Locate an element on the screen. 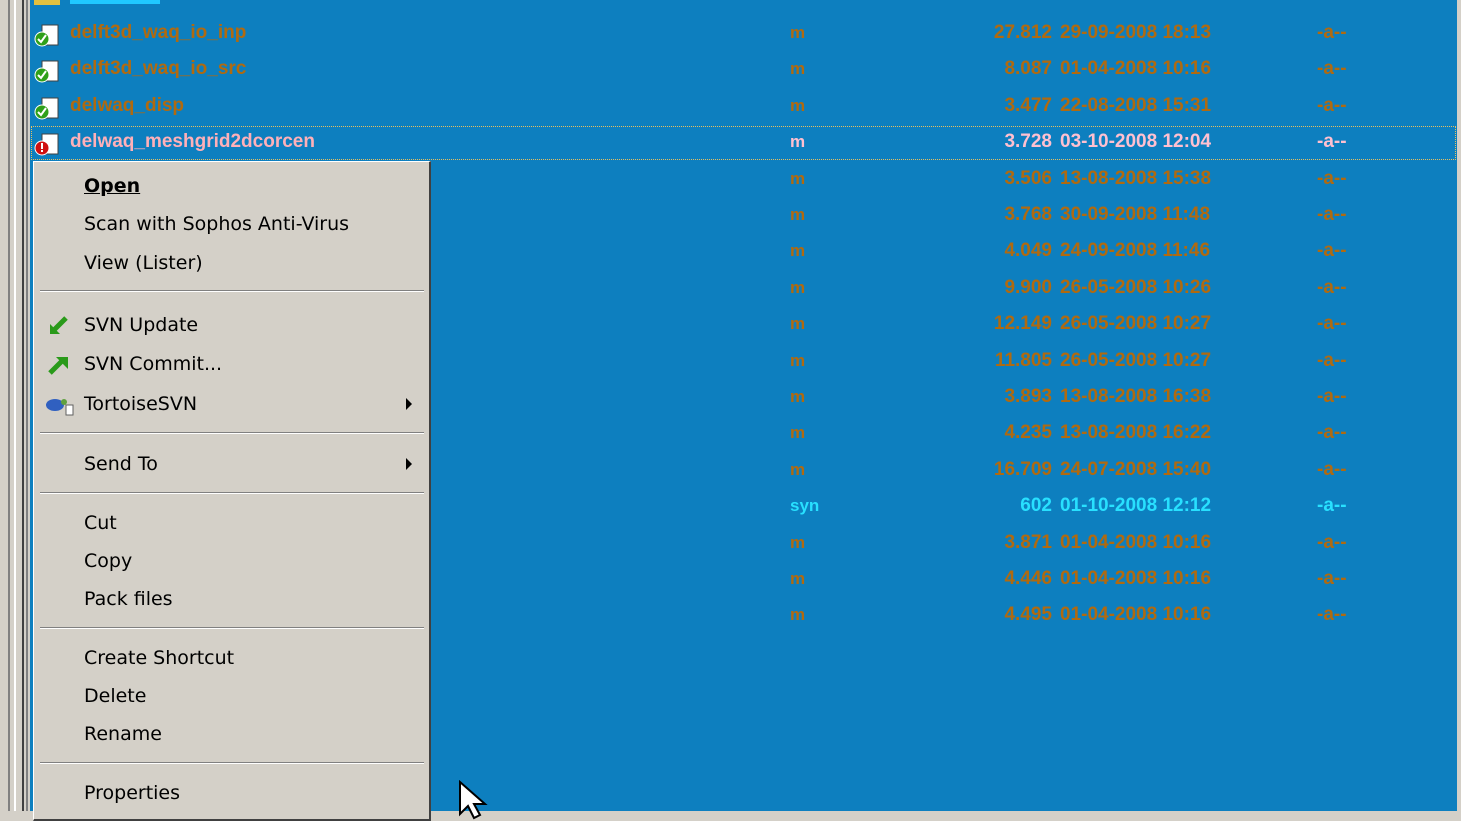 The width and height of the screenshot is (1461, 821). file-date: 30-09-2008 11:48 is located at coordinates (1135, 214).